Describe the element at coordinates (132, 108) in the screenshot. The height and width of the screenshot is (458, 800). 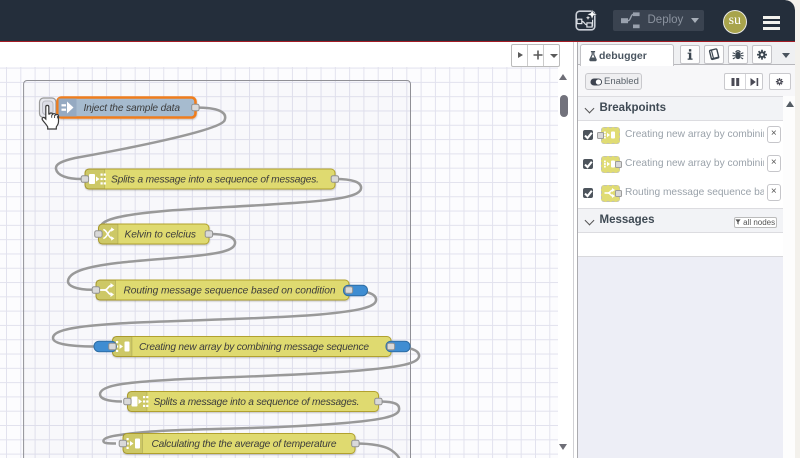
I see `svg-text: Inject the sample data` at that location.